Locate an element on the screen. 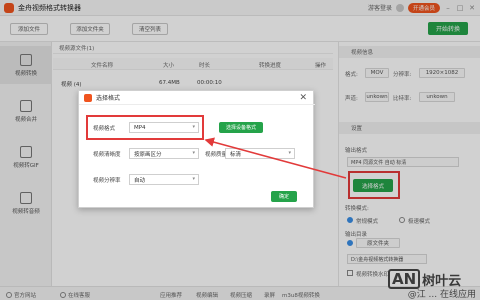  quality-value: 标清 is located at coordinates (236, 154).